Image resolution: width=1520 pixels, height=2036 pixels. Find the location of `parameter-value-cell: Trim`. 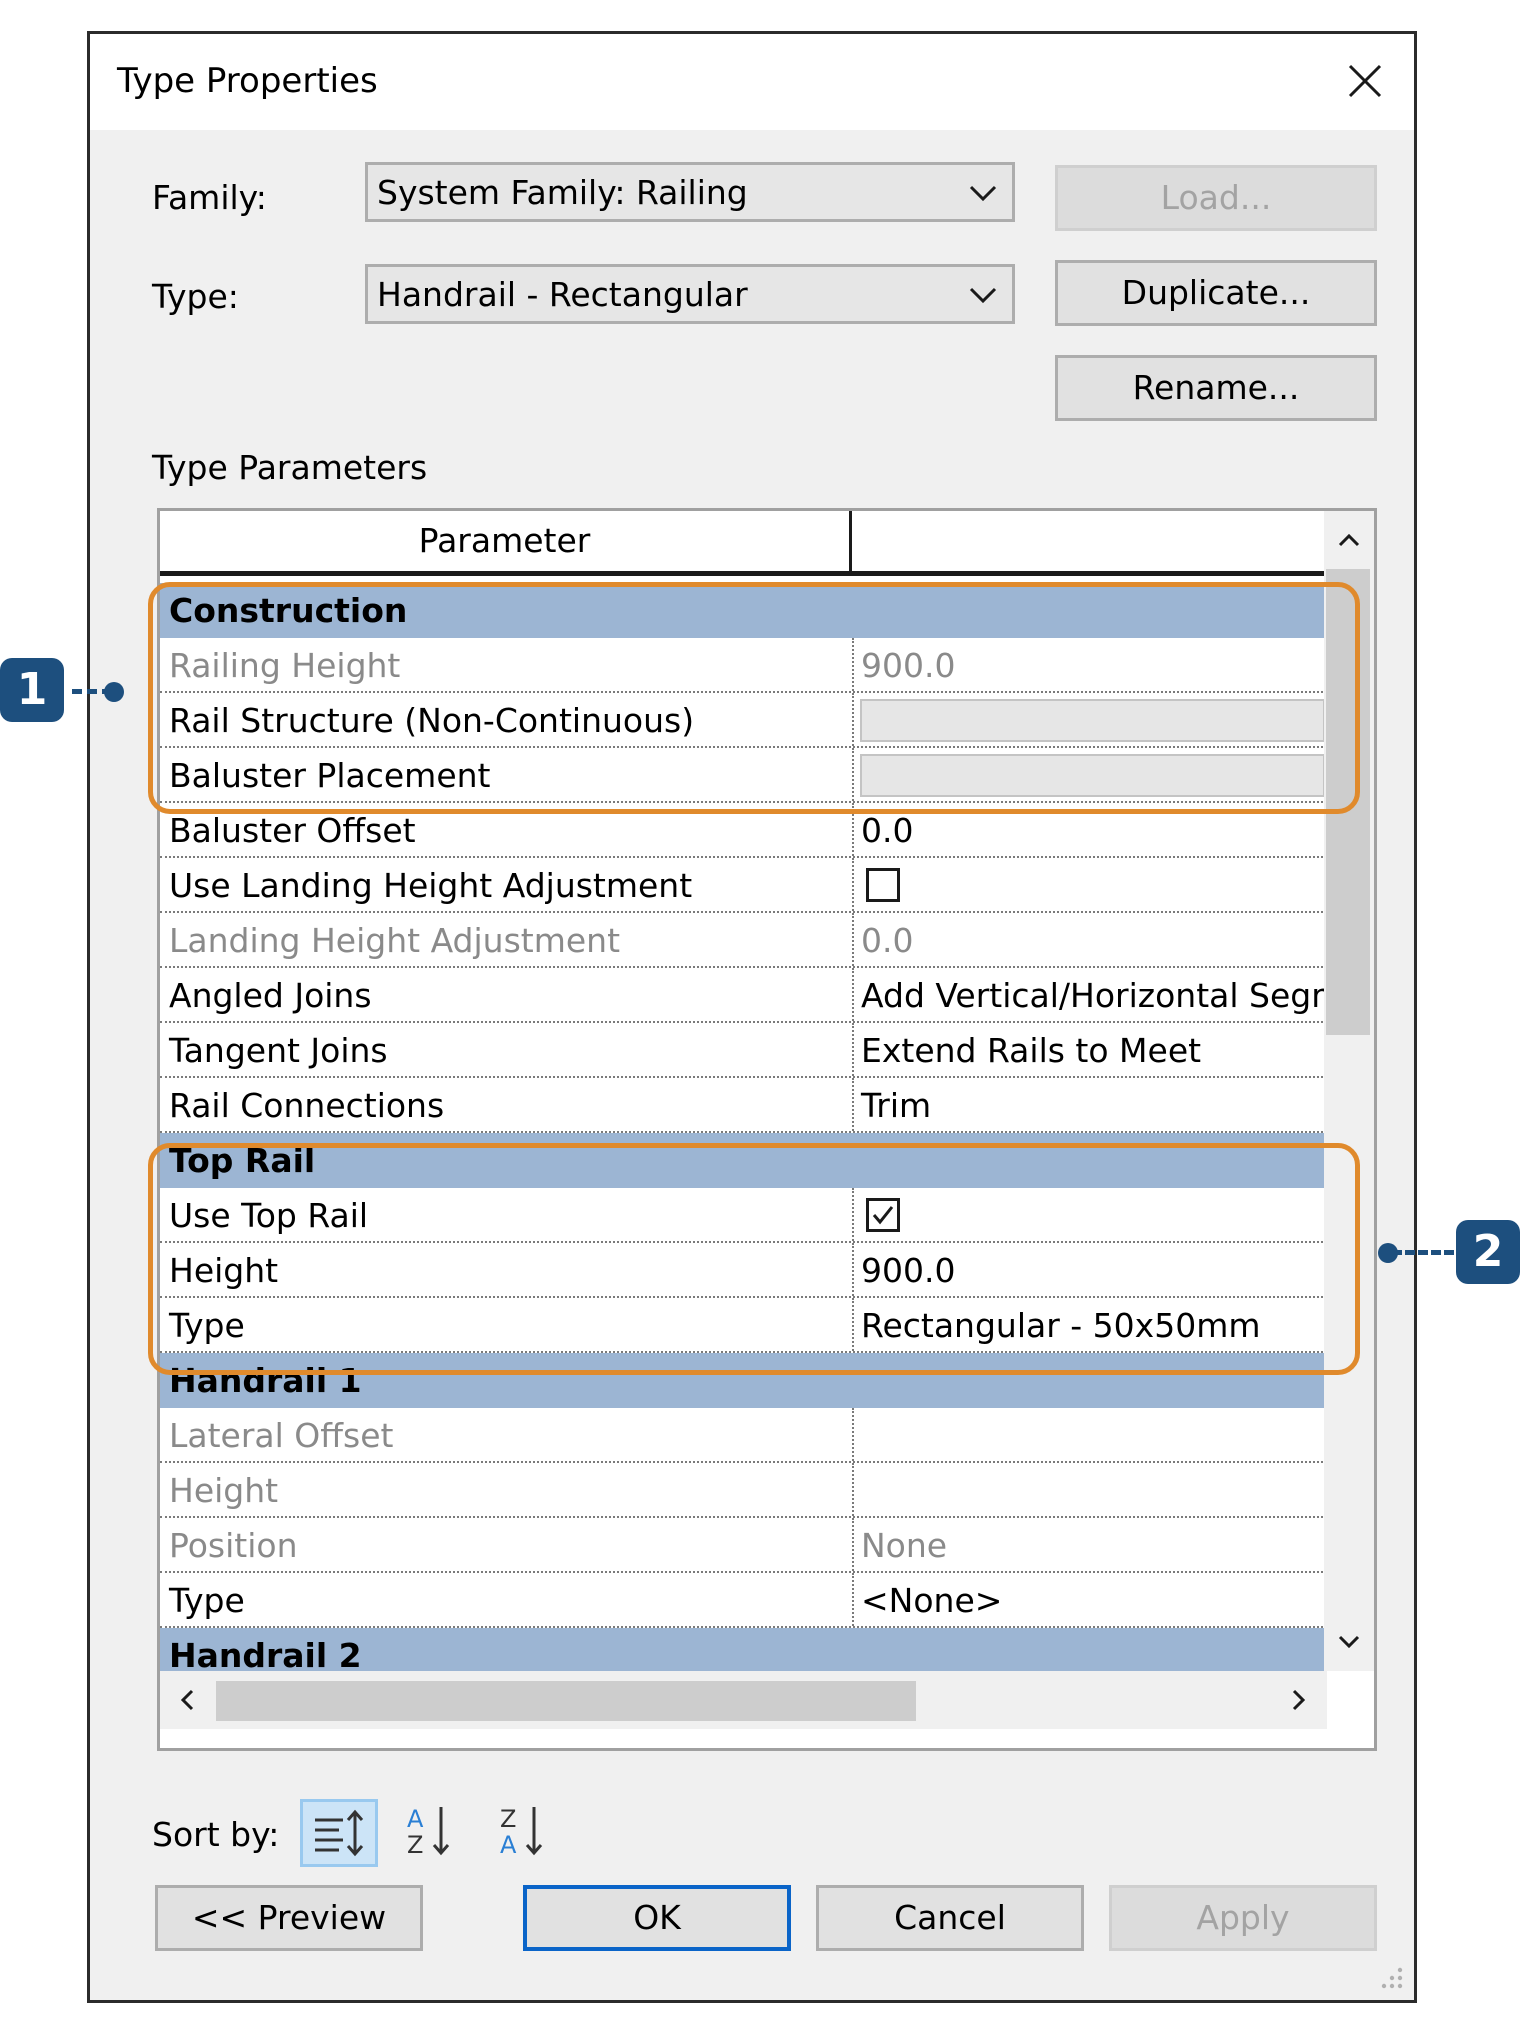

parameter-value-cell: Trim is located at coordinates (1089, 1104).